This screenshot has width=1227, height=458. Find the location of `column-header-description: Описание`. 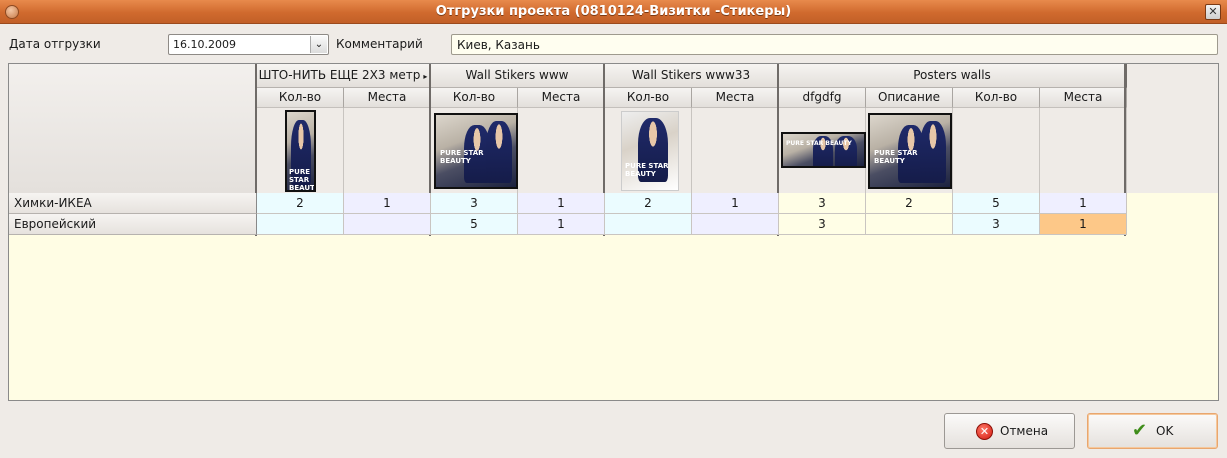

column-header-description: Описание is located at coordinates (909, 98).